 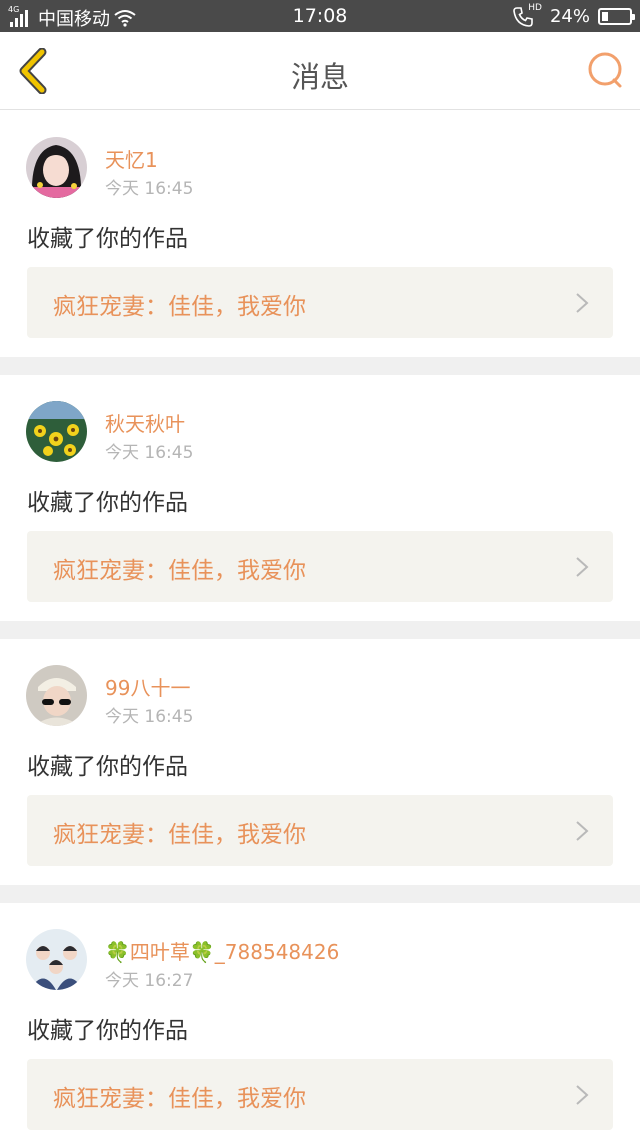 What do you see at coordinates (320, 16) in the screenshot?
I see `status-bar: 4G 中国移动 17:08 HD 24%` at bounding box center [320, 16].